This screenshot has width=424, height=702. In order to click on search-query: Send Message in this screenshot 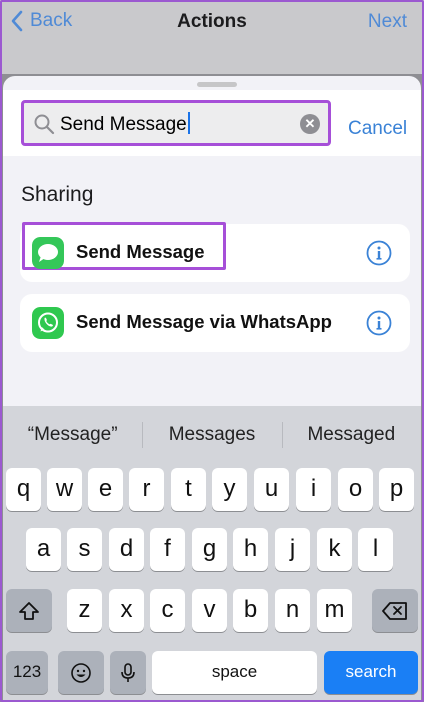, I will do `click(123, 124)`.